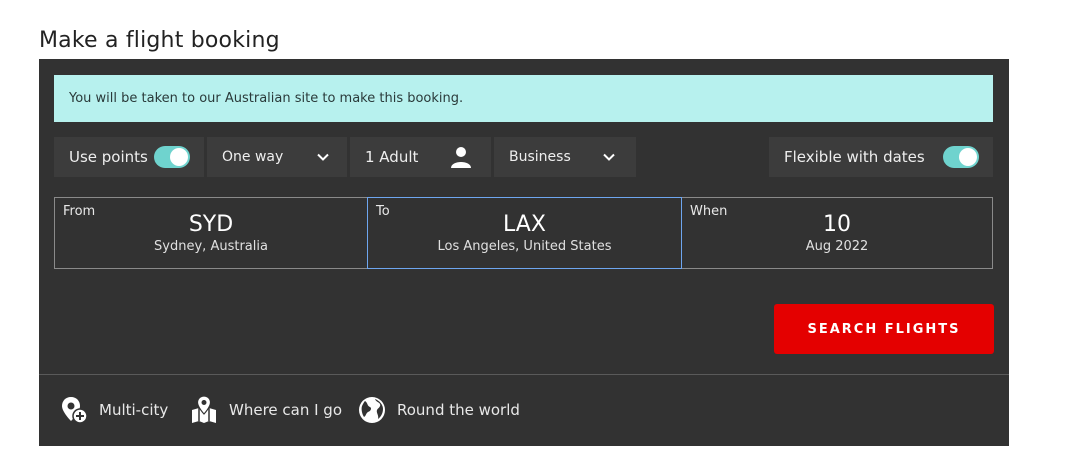  What do you see at coordinates (420, 157) in the screenshot?
I see `passengers-select: 1 Adult` at bounding box center [420, 157].